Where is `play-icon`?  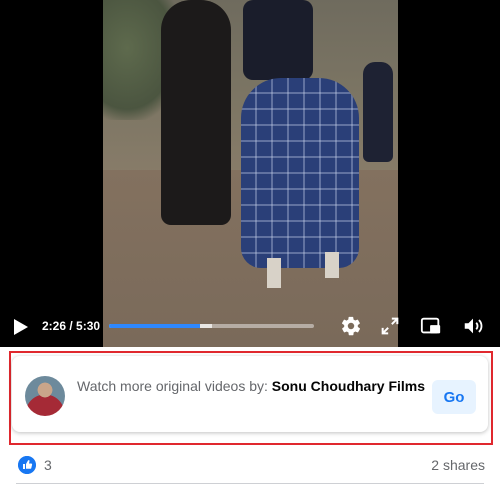 play-icon is located at coordinates (21, 327).